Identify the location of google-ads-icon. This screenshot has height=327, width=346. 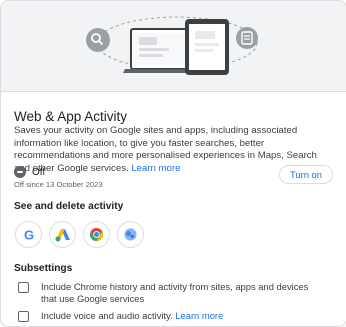
(62, 234).